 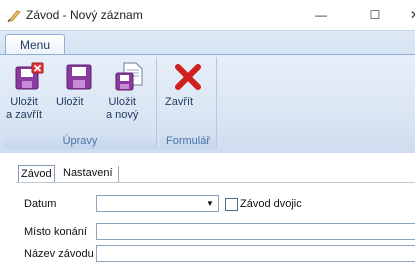 I want to click on tab-zavod: Závod, so click(x=36, y=173).